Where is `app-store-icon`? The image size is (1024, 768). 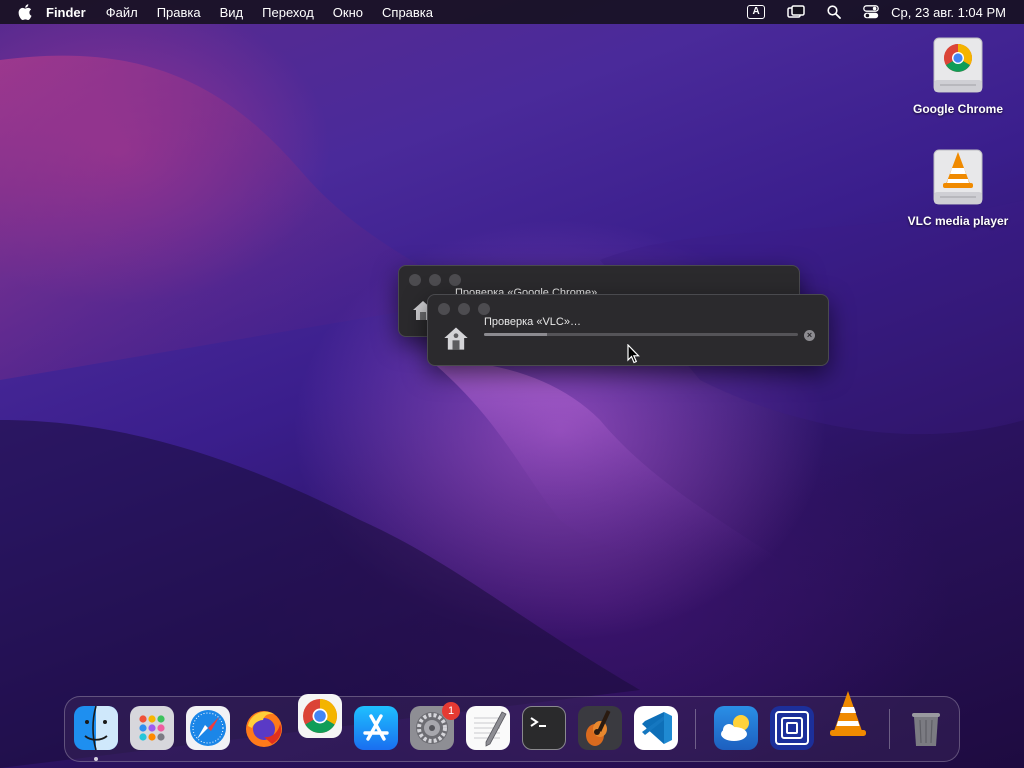
app-store-icon is located at coordinates (376, 727).